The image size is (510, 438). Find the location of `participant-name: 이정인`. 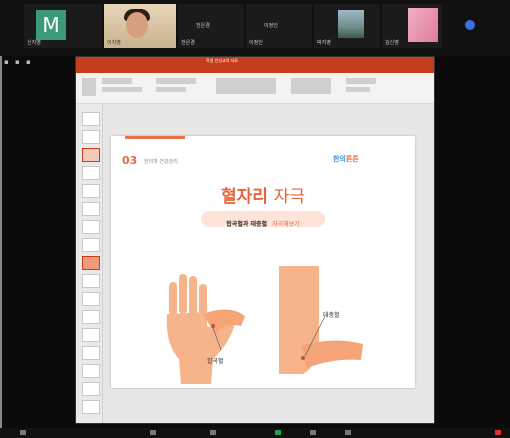

participant-name: 이정인 is located at coordinates (256, 43).